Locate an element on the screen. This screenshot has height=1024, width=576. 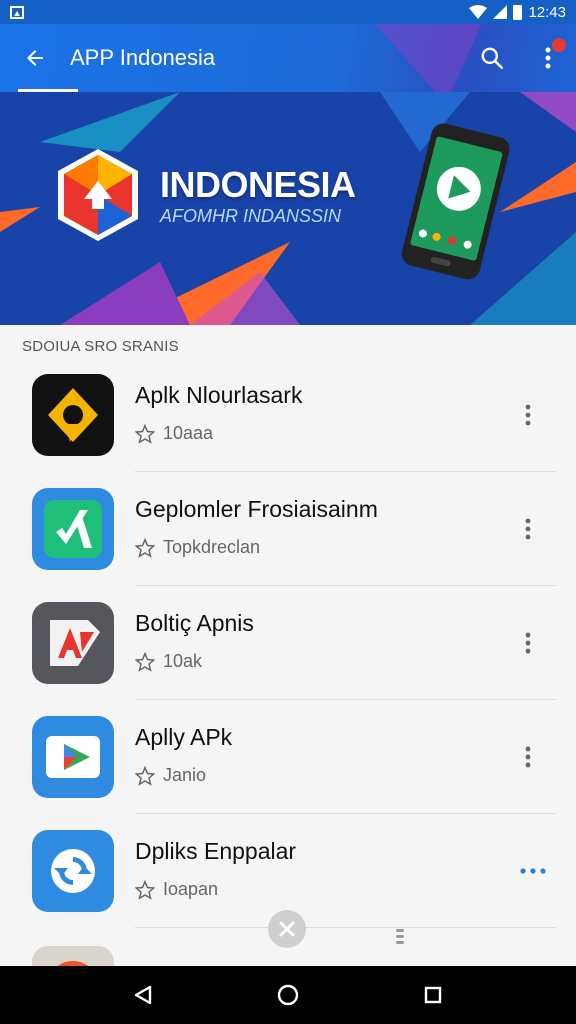
back-arrow-icon is located at coordinates (35, 58).